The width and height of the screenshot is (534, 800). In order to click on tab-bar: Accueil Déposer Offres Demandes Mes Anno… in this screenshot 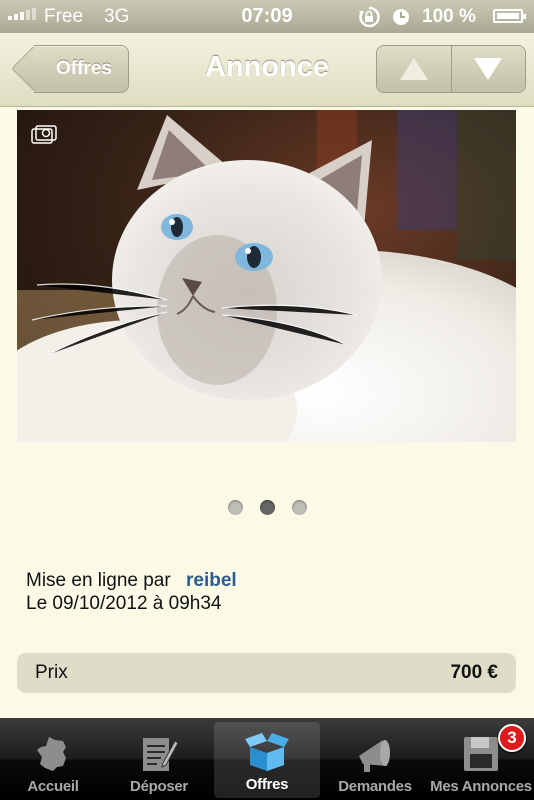, I will do `click(267, 759)`.